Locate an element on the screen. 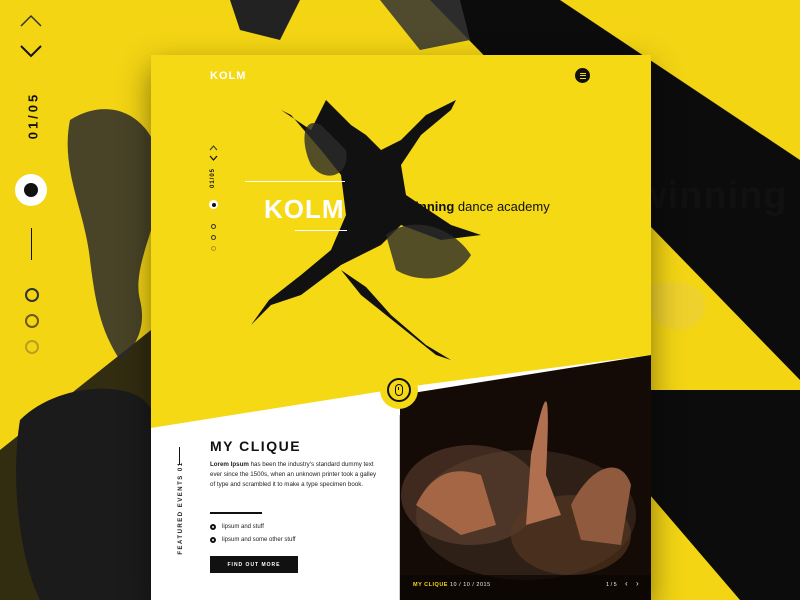 The height and width of the screenshot is (600, 800). photo-caption-title: MY CLIQUE is located at coordinates (430, 585).